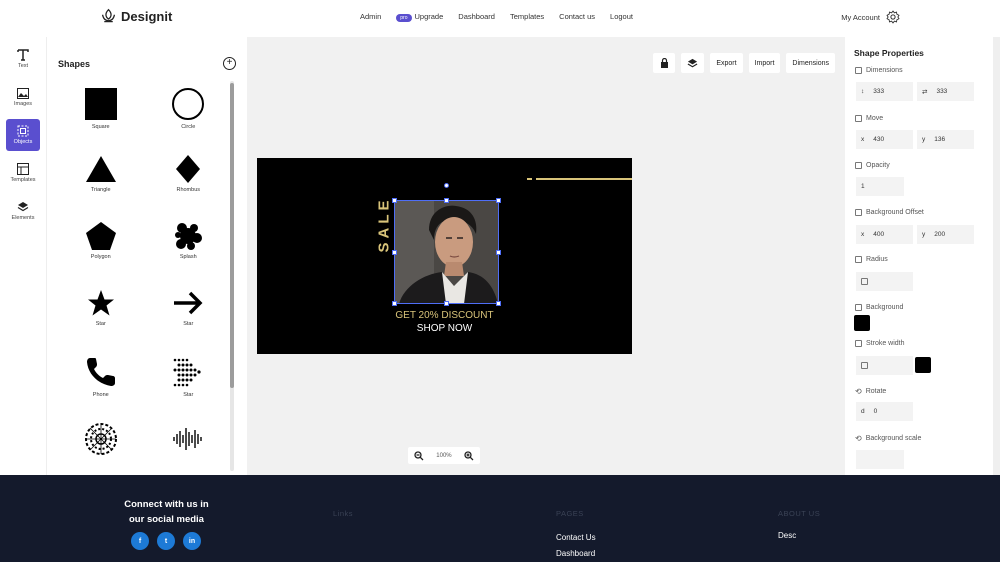  I want to click on design-canvas: SALE GET 20% DISCOUNT SHOP NOW, so click(444, 256).